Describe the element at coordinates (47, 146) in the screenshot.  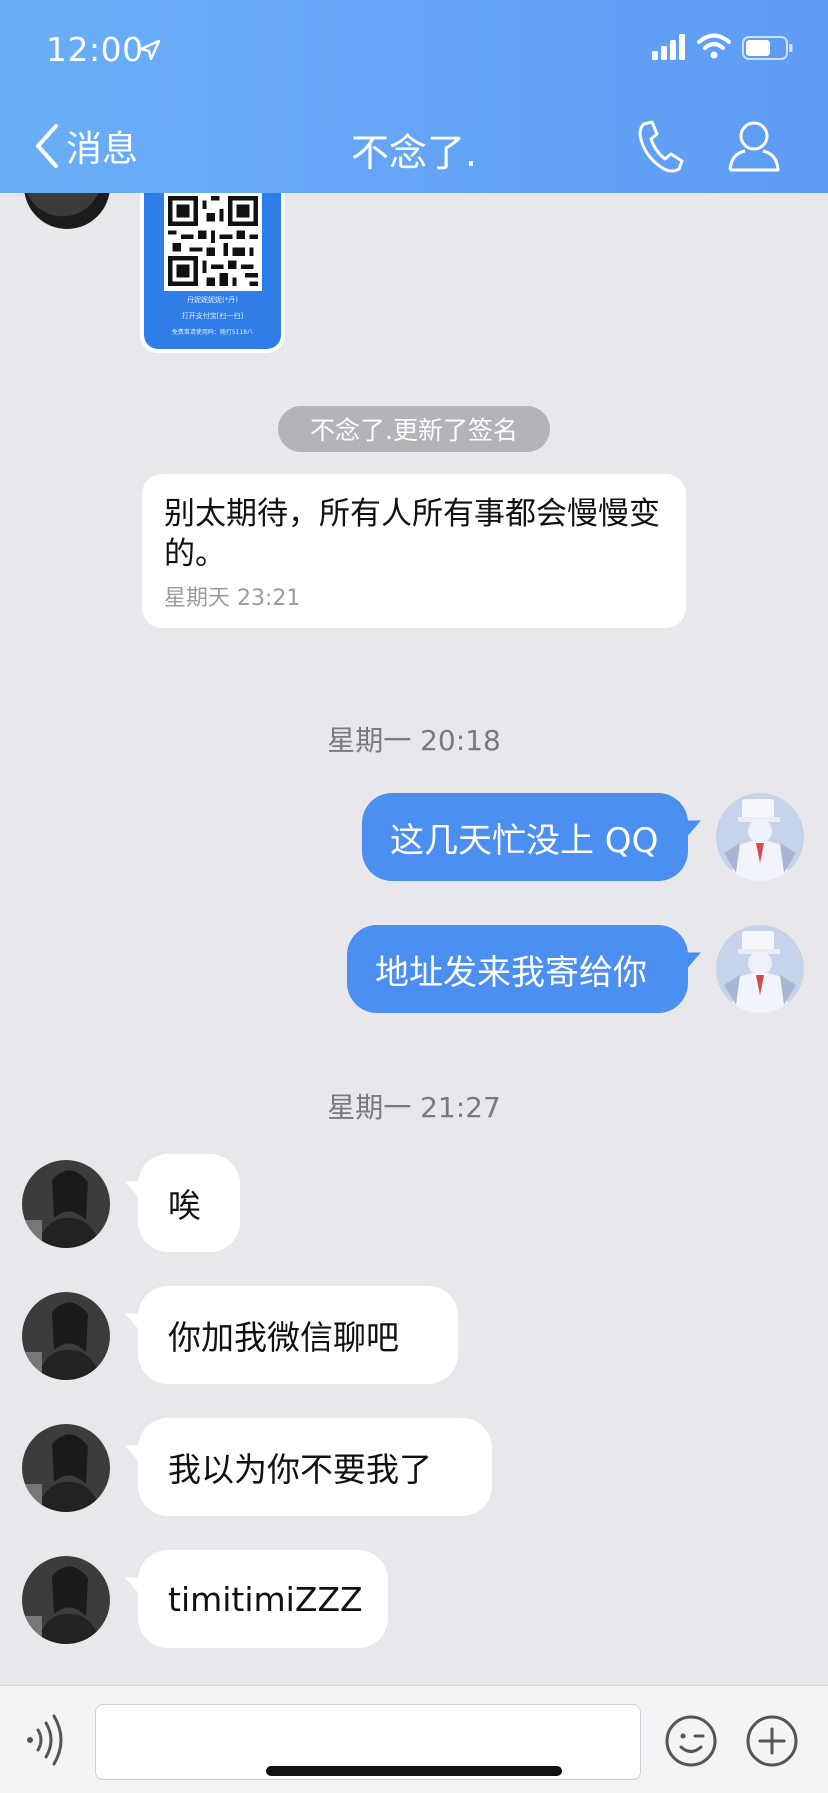
I see `chevron-left-icon` at that location.